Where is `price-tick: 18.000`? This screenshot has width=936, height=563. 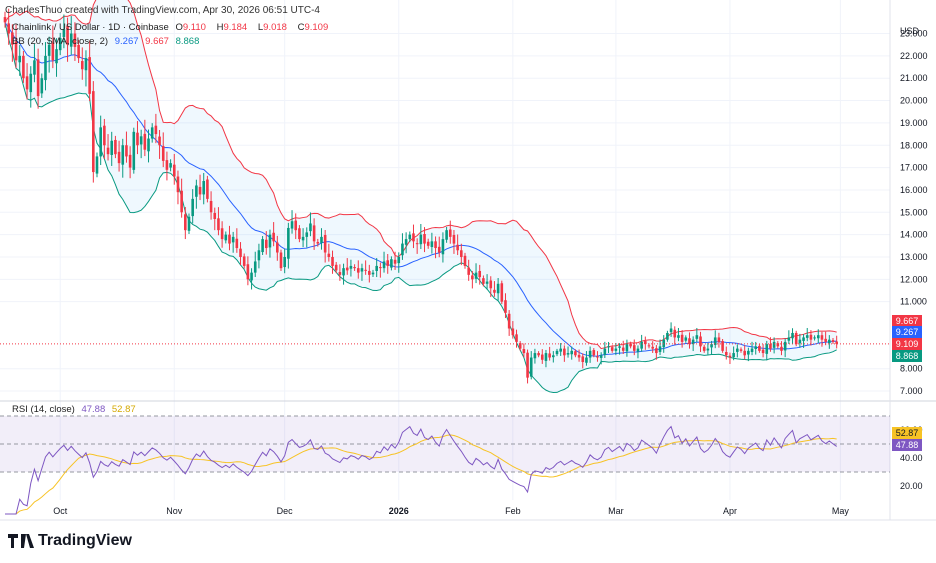 price-tick: 18.000 is located at coordinates (914, 145).